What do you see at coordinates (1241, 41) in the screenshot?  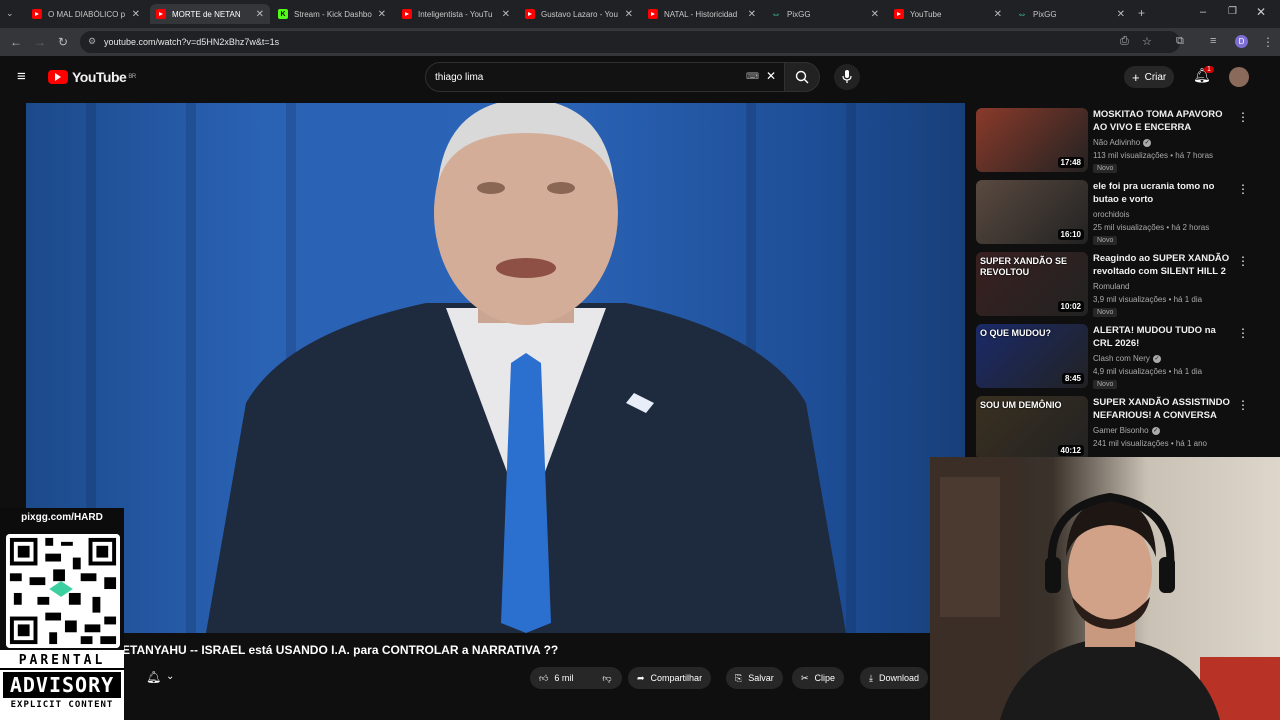 I see `profile-avatar: D` at bounding box center [1241, 41].